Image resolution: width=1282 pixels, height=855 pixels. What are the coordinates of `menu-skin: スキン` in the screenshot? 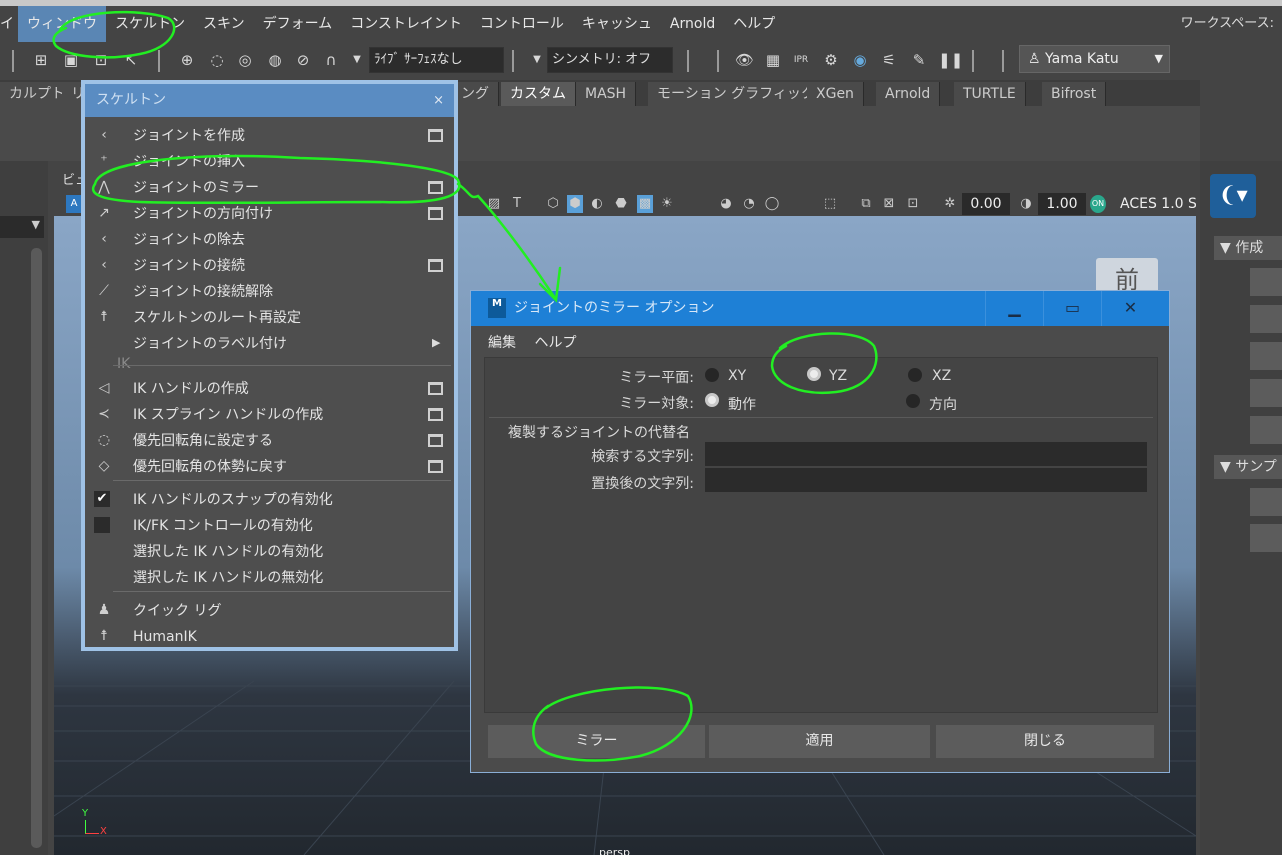 It's located at (224, 24).